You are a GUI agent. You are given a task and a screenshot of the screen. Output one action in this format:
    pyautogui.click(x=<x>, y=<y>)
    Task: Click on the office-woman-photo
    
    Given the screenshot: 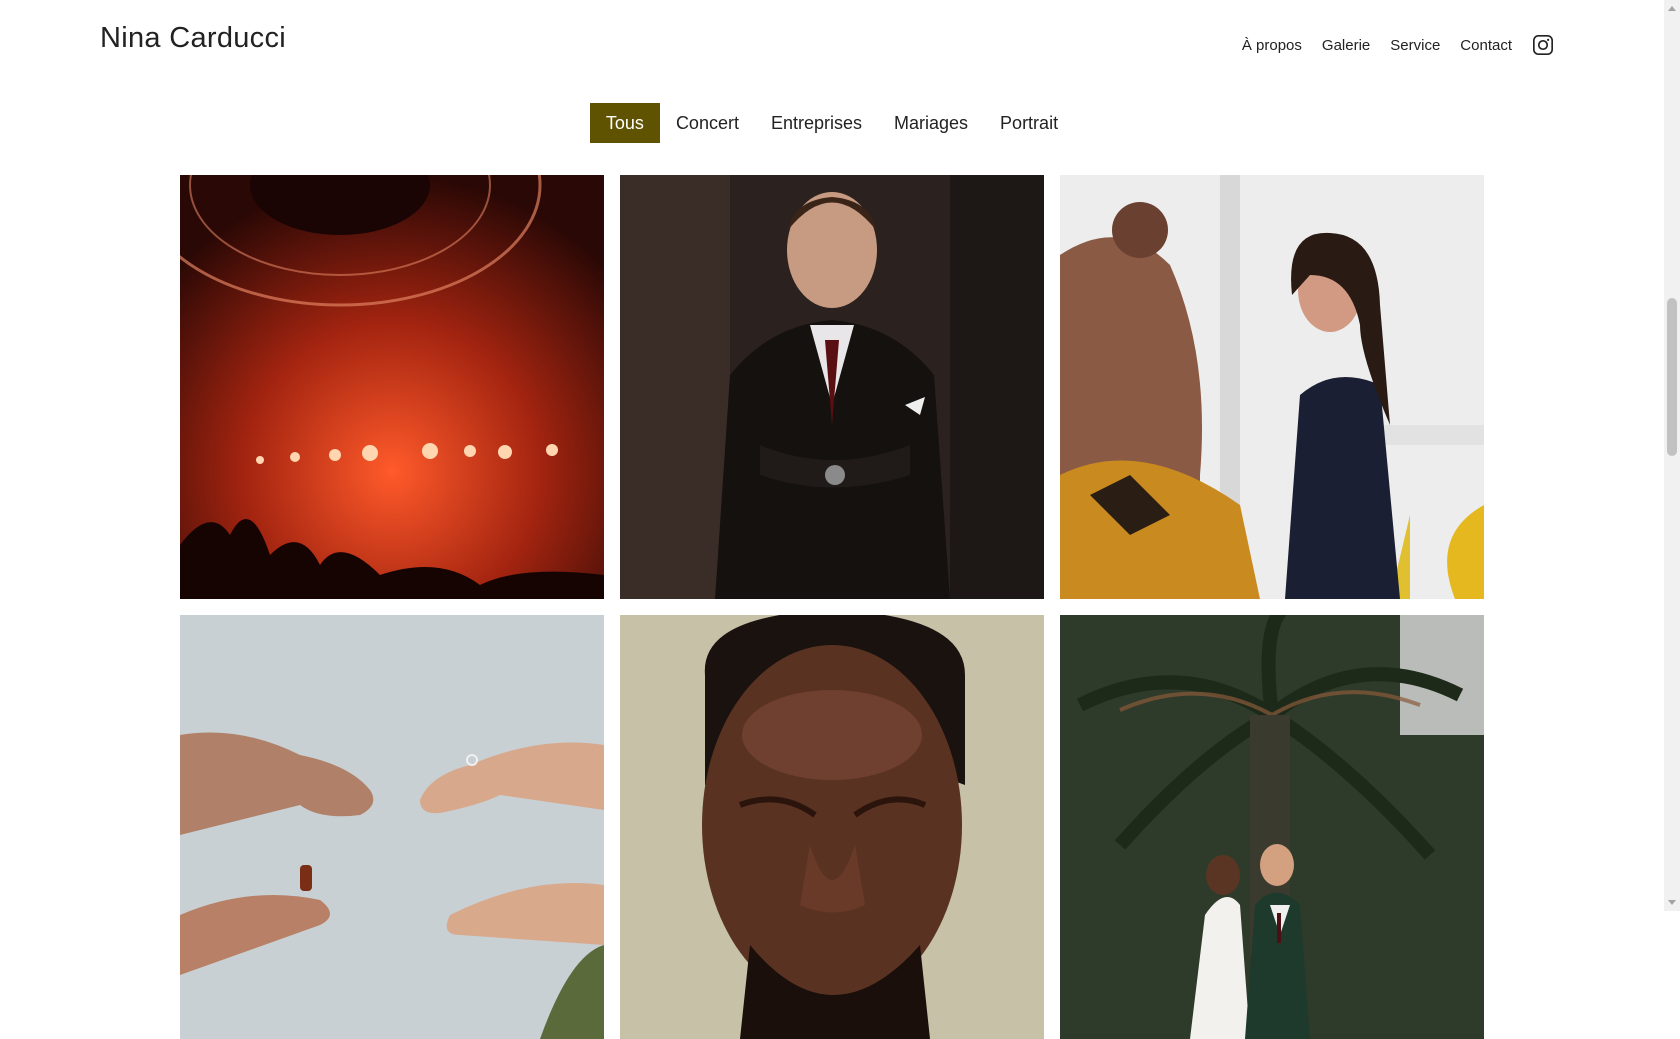 What is the action you would take?
    pyautogui.click(x=1272, y=387)
    